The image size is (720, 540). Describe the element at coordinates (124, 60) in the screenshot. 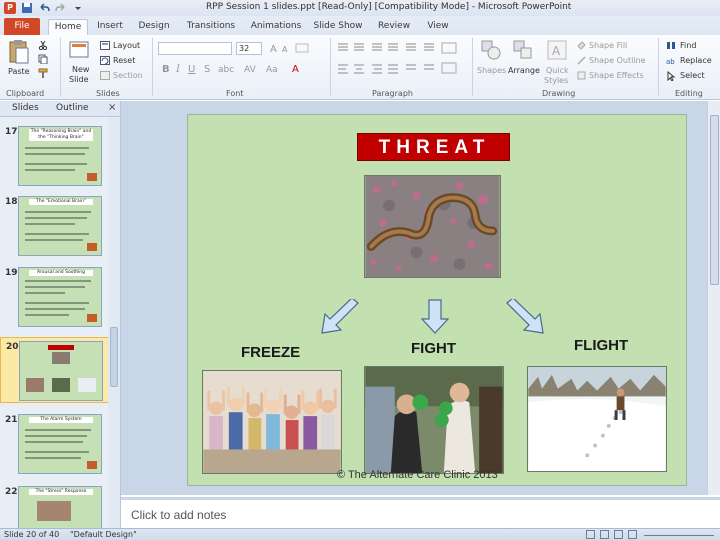

I see `reset-button: Reset` at that location.